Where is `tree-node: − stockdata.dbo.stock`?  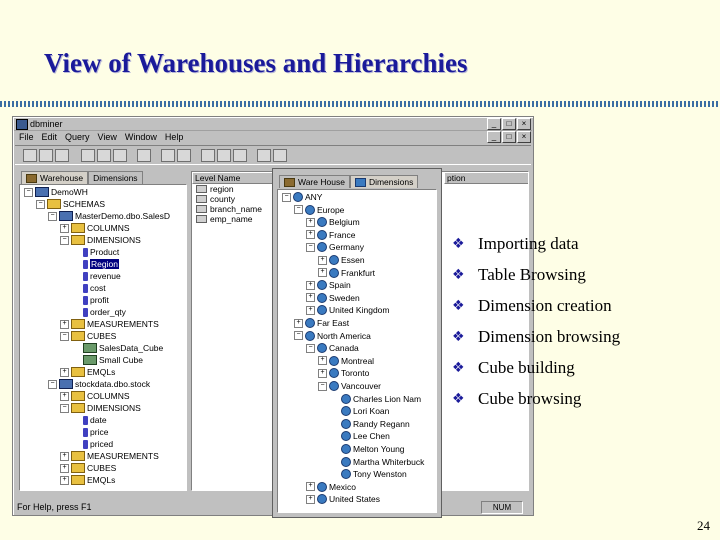 tree-node: − stockdata.dbo.stock is located at coordinates (99, 384).